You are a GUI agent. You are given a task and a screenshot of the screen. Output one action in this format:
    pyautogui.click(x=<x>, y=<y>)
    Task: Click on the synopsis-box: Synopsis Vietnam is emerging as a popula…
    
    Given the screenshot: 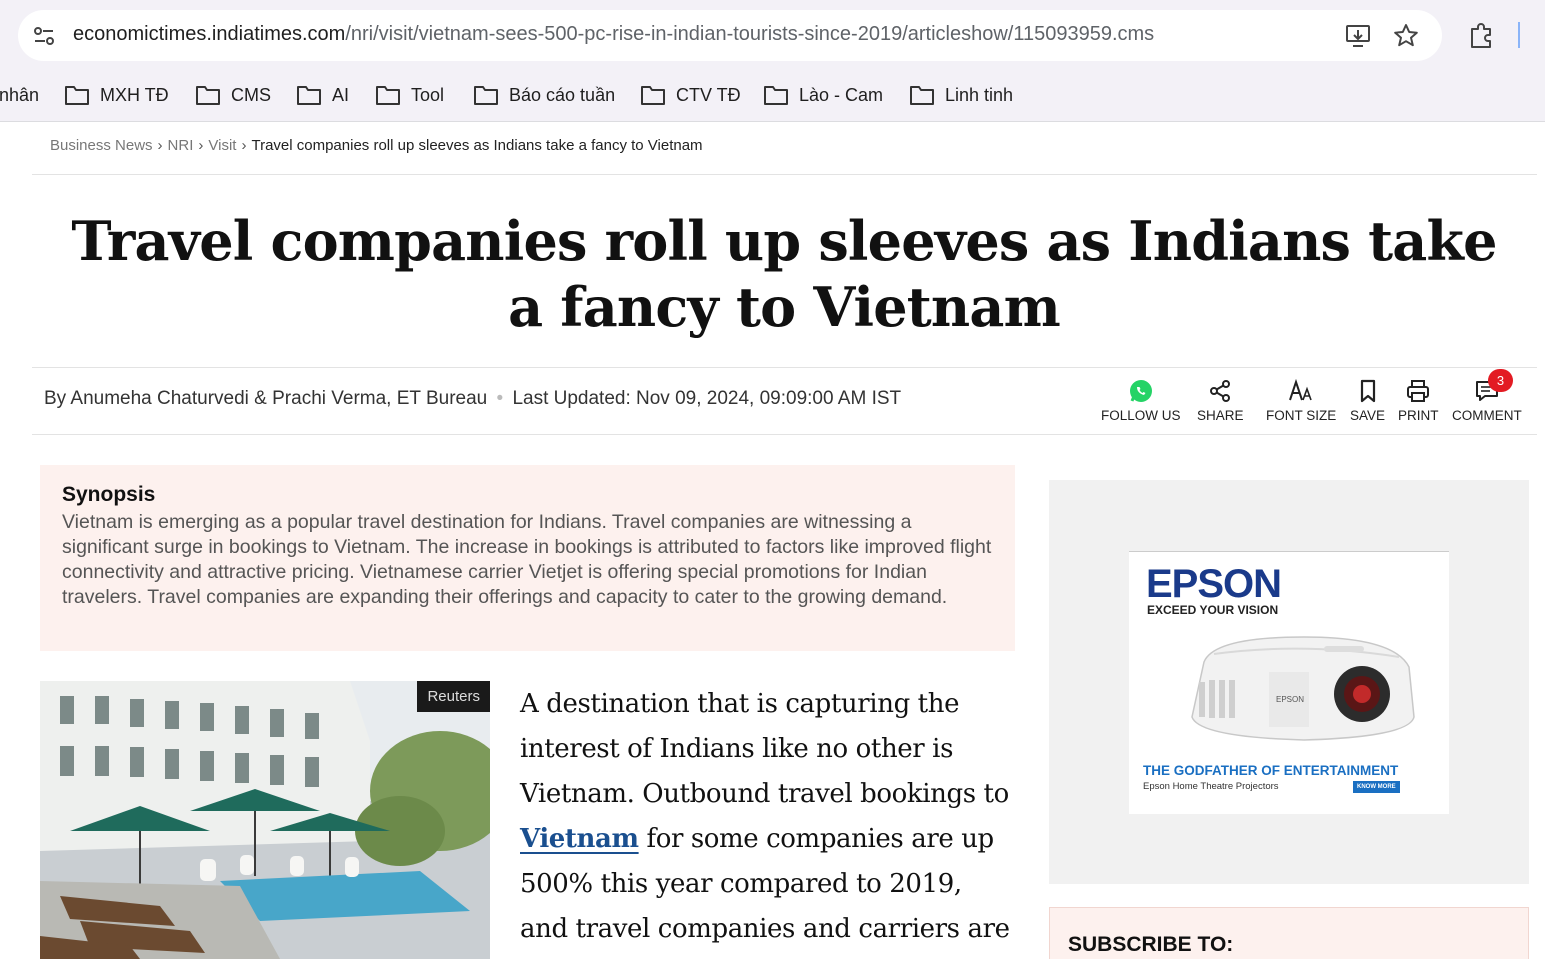 What is the action you would take?
    pyautogui.click(x=527, y=558)
    